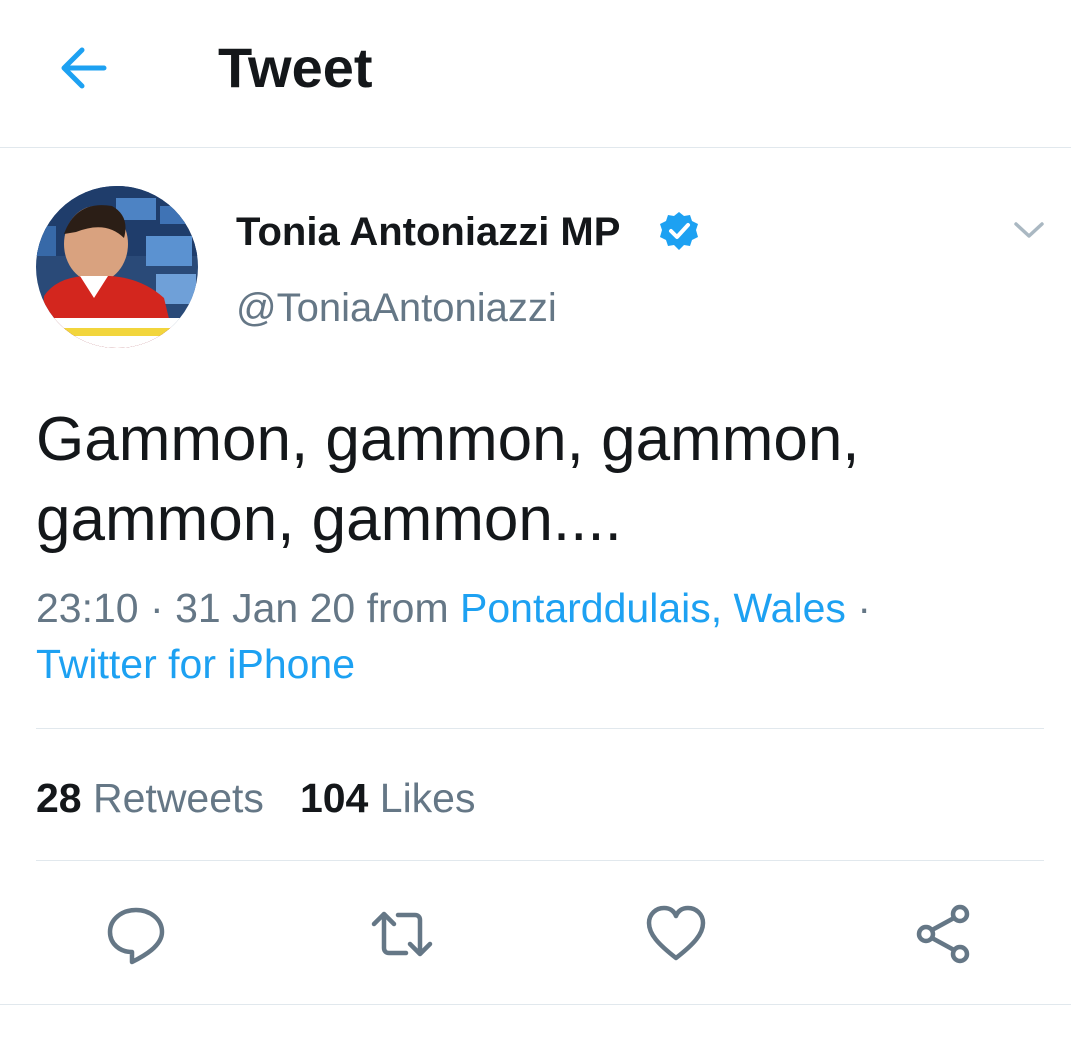  What do you see at coordinates (535, 74) in the screenshot?
I see `top-app-bar: Tweet` at bounding box center [535, 74].